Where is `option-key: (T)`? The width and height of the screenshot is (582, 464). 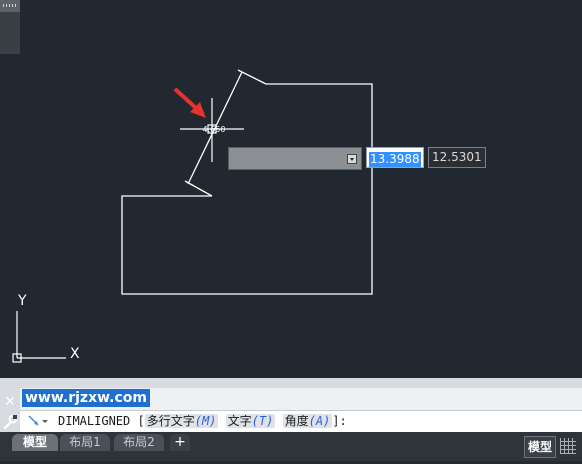 option-key: (T) is located at coordinates (262, 421).